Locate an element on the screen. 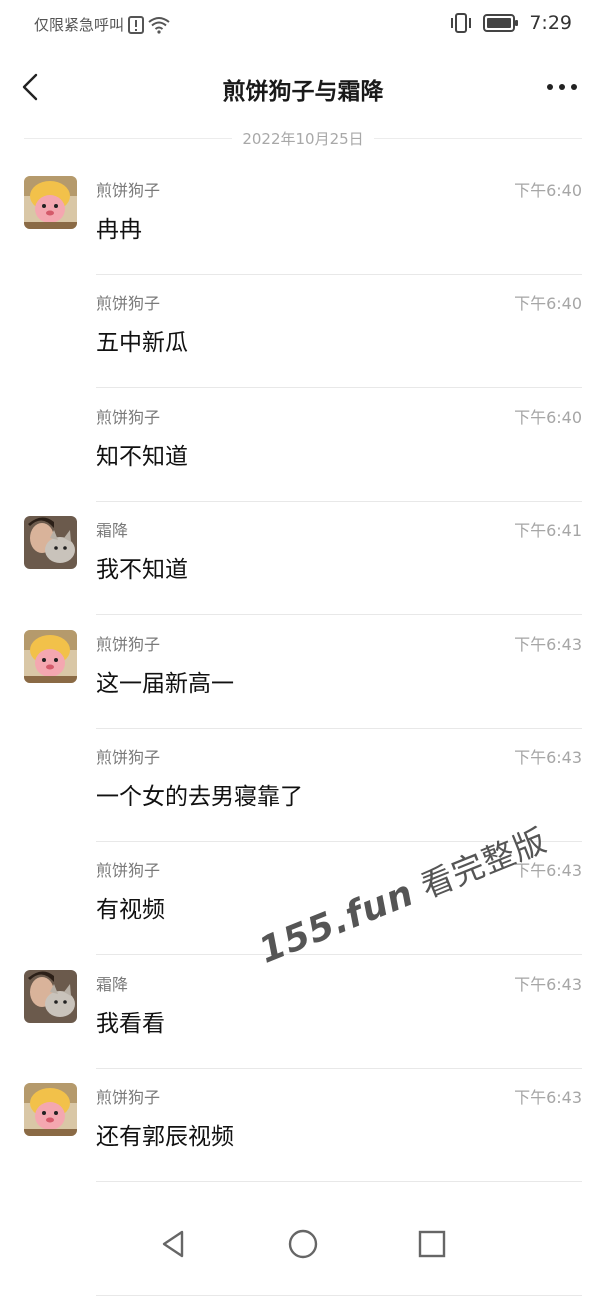 The width and height of the screenshot is (606, 1304). wifi-icon is located at coordinates (159, 25).